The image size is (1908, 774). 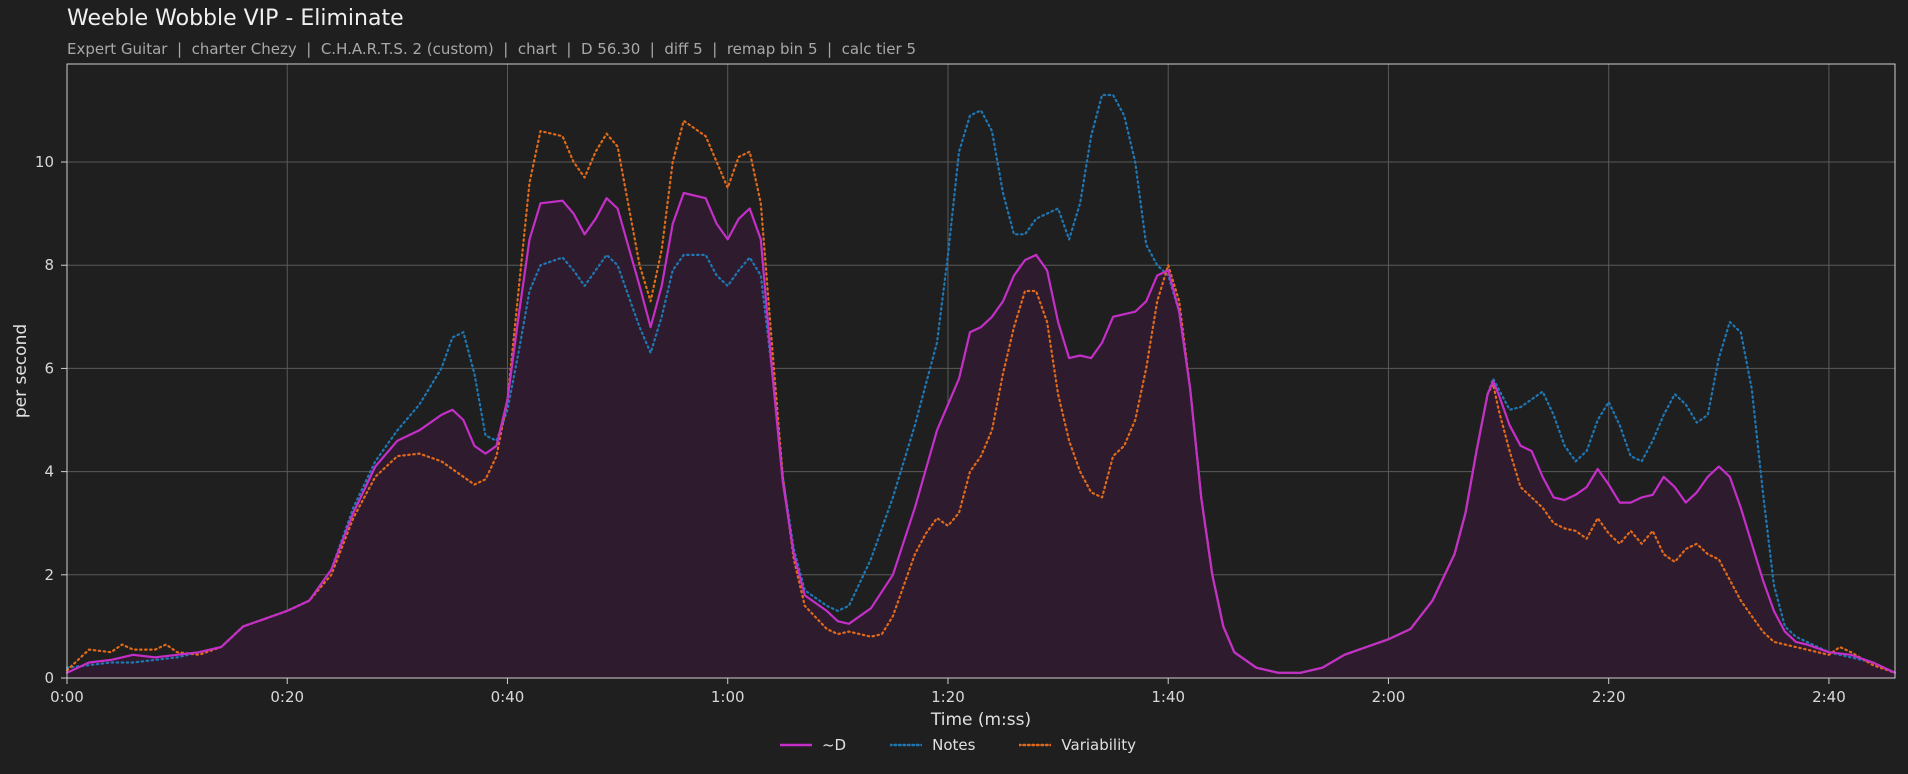 I want to click on x-tick-label: 0:00, so click(x=67, y=697).